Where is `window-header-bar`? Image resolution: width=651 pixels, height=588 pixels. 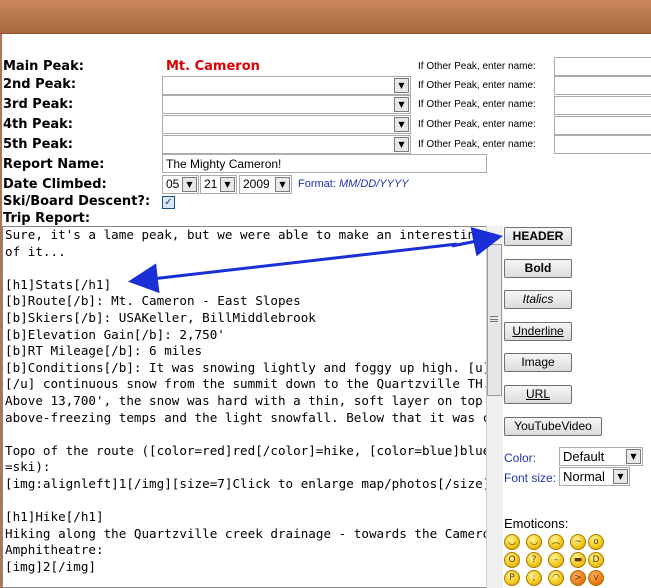
window-header-bar is located at coordinates (325, 17).